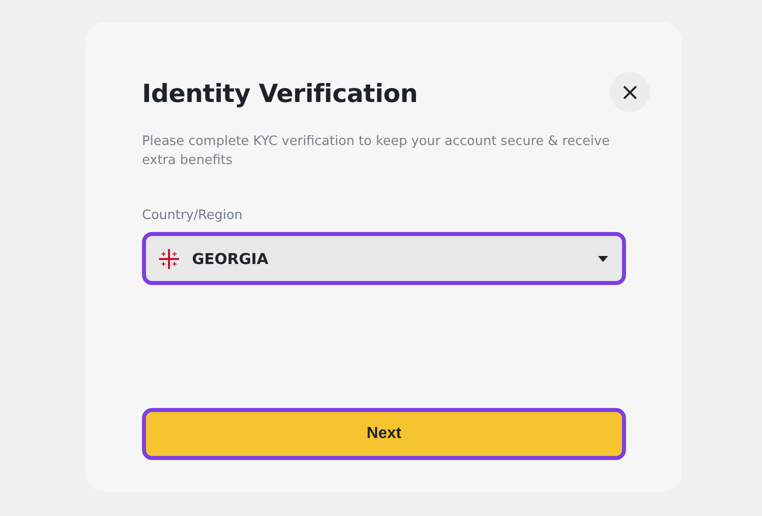  What do you see at coordinates (193, 215) in the screenshot?
I see `field-label: Country/Region` at bounding box center [193, 215].